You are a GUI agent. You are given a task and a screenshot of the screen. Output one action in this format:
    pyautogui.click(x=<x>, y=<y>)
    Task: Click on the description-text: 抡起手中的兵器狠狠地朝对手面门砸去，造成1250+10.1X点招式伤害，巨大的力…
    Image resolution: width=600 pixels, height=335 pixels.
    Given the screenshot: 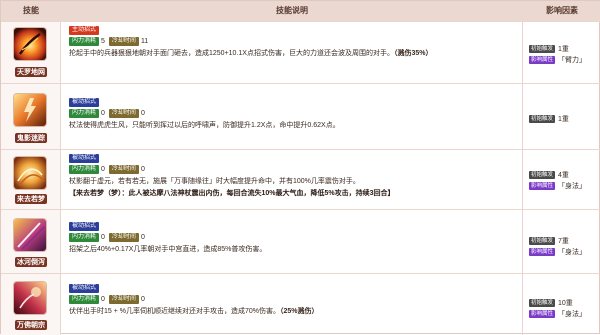 What is the action you would take?
    pyautogui.click(x=231, y=53)
    